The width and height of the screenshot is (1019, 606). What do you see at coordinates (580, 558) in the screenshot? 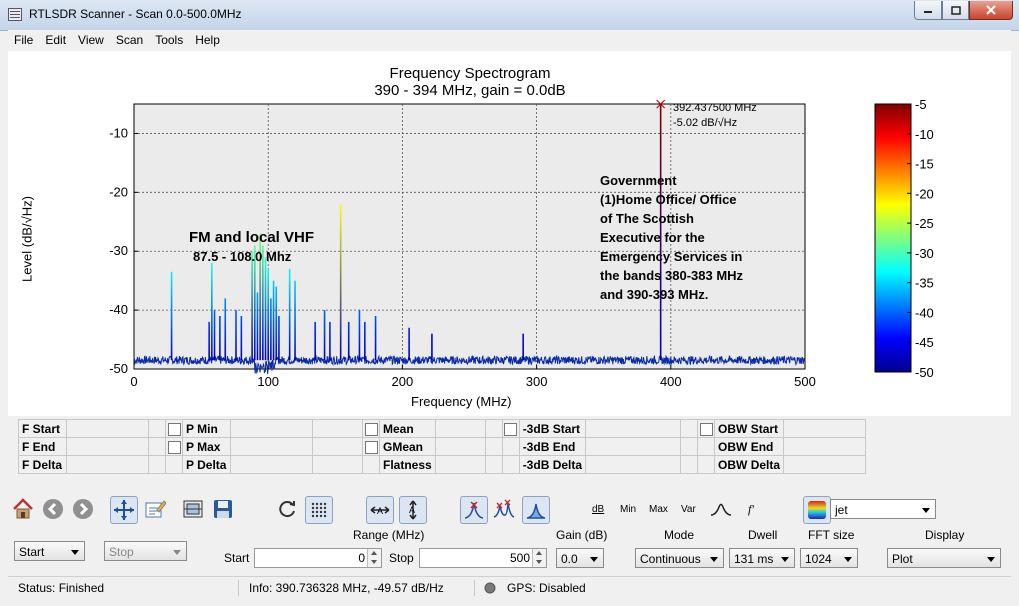
I see `gain-select: 0.0` at bounding box center [580, 558].